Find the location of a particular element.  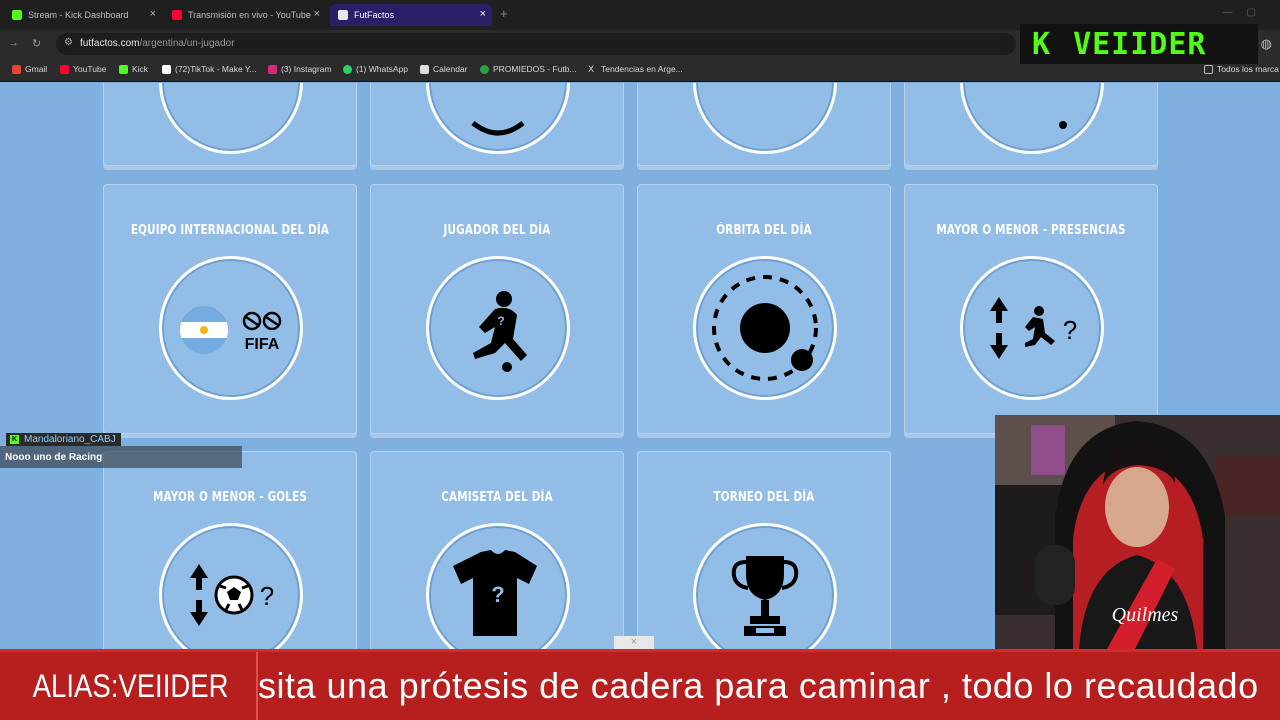

bookmark-calendar: Calendar is located at coordinates (444, 69).